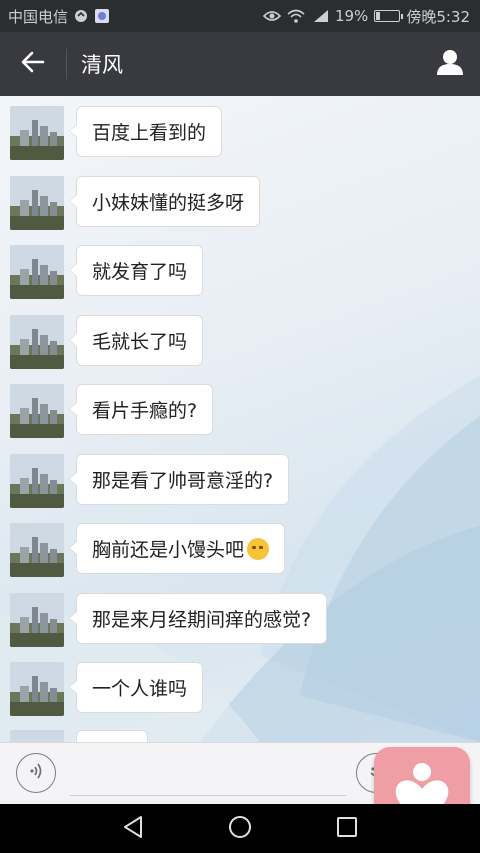  I want to click on message-row: 看片手瘾的?, so click(112, 411).